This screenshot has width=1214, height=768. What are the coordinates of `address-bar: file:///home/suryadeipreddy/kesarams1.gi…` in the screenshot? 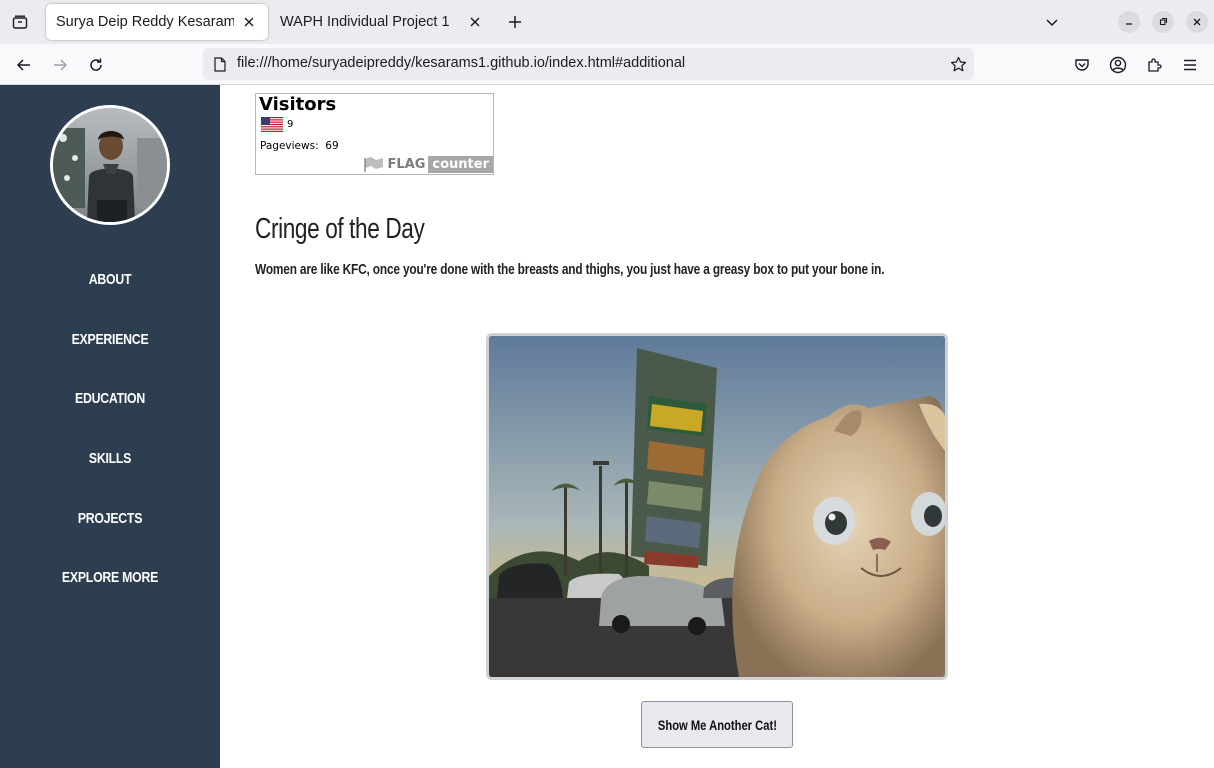 It's located at (588, 64).